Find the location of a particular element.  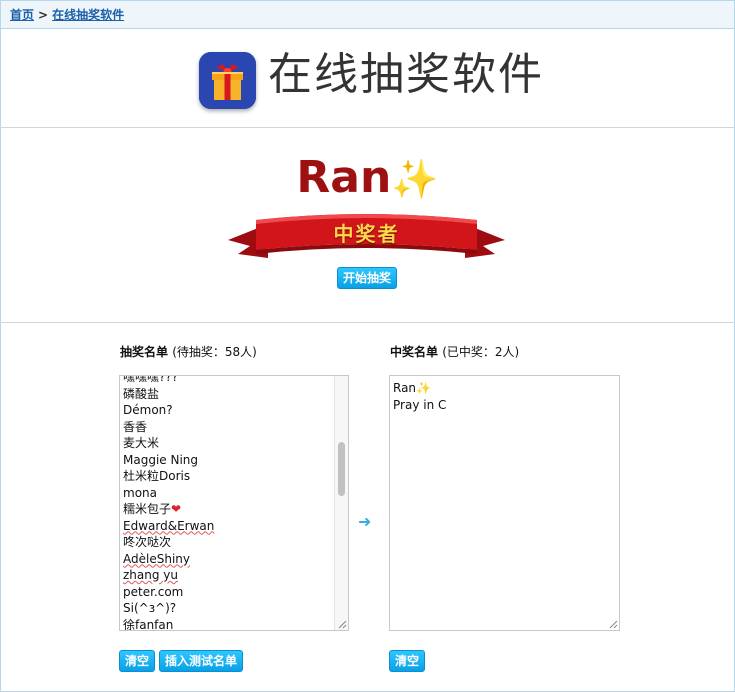

pool-label: 抽奖名单 (待抽奖：58人) is located at coordinates (188, 351).